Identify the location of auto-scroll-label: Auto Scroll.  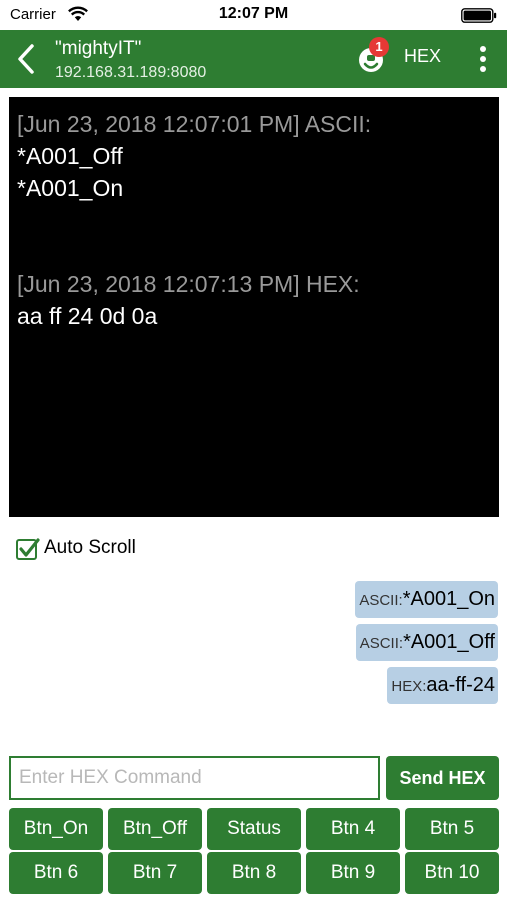
(90, 547).